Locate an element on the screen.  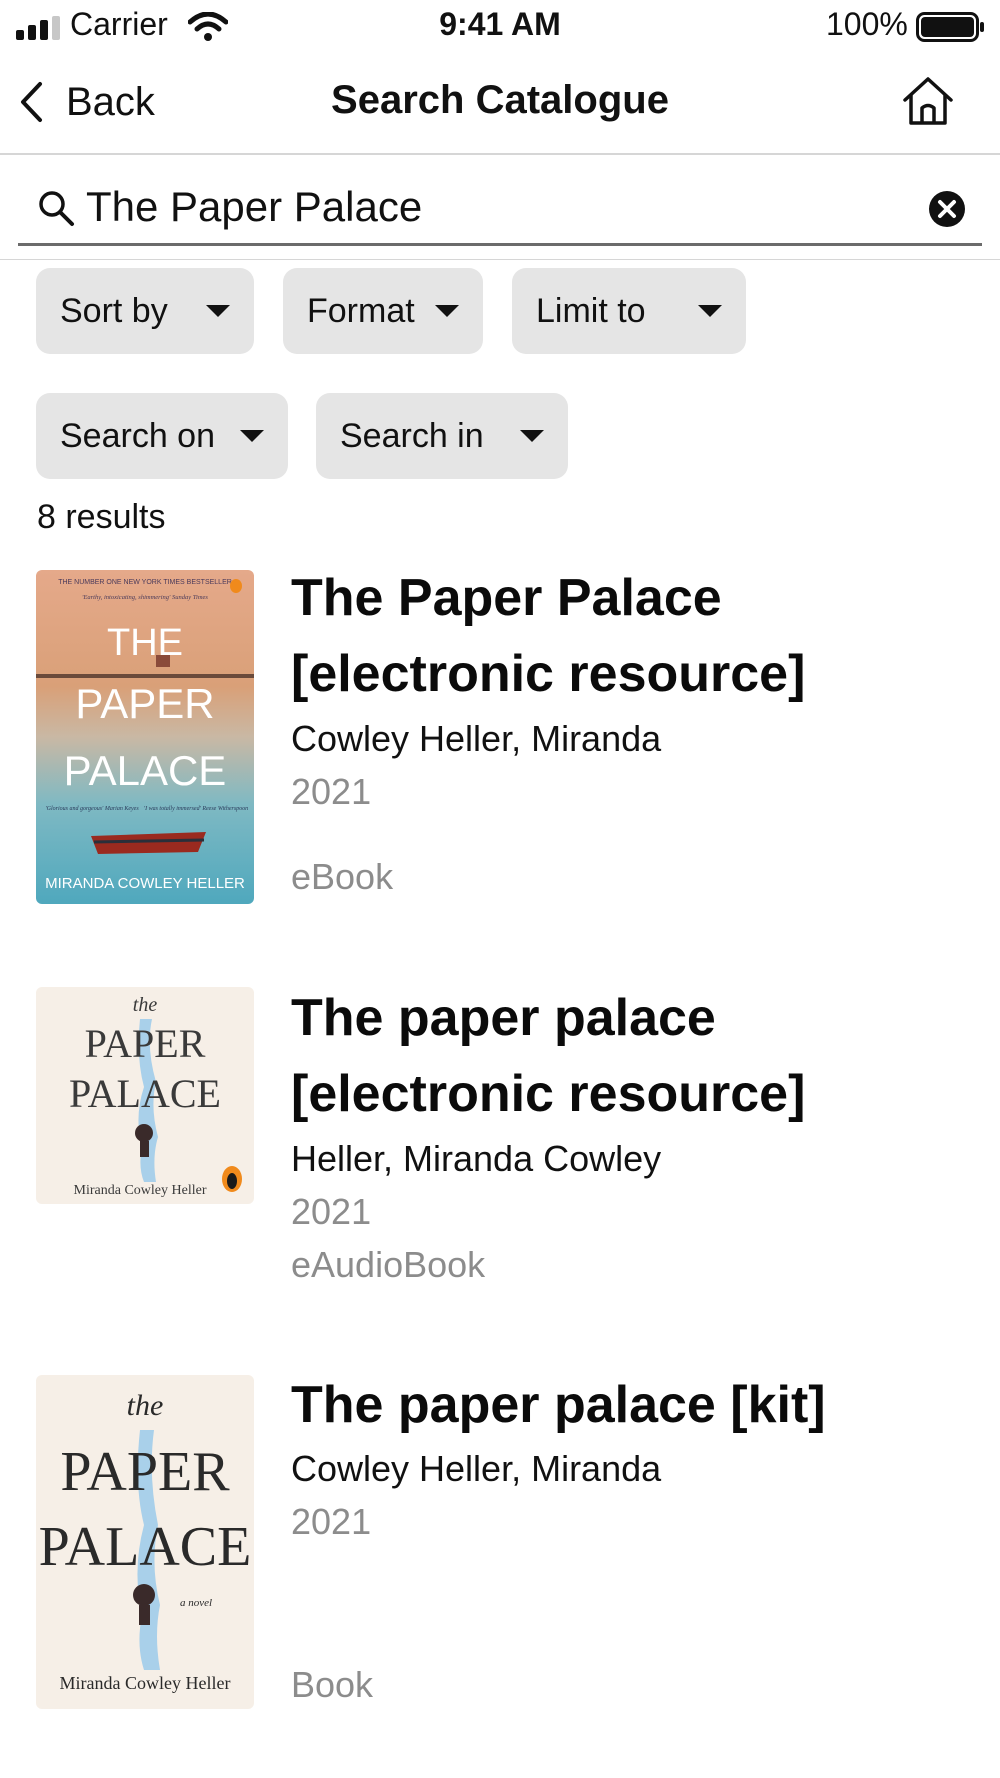
search-underline is located at coordinates (500, 244).